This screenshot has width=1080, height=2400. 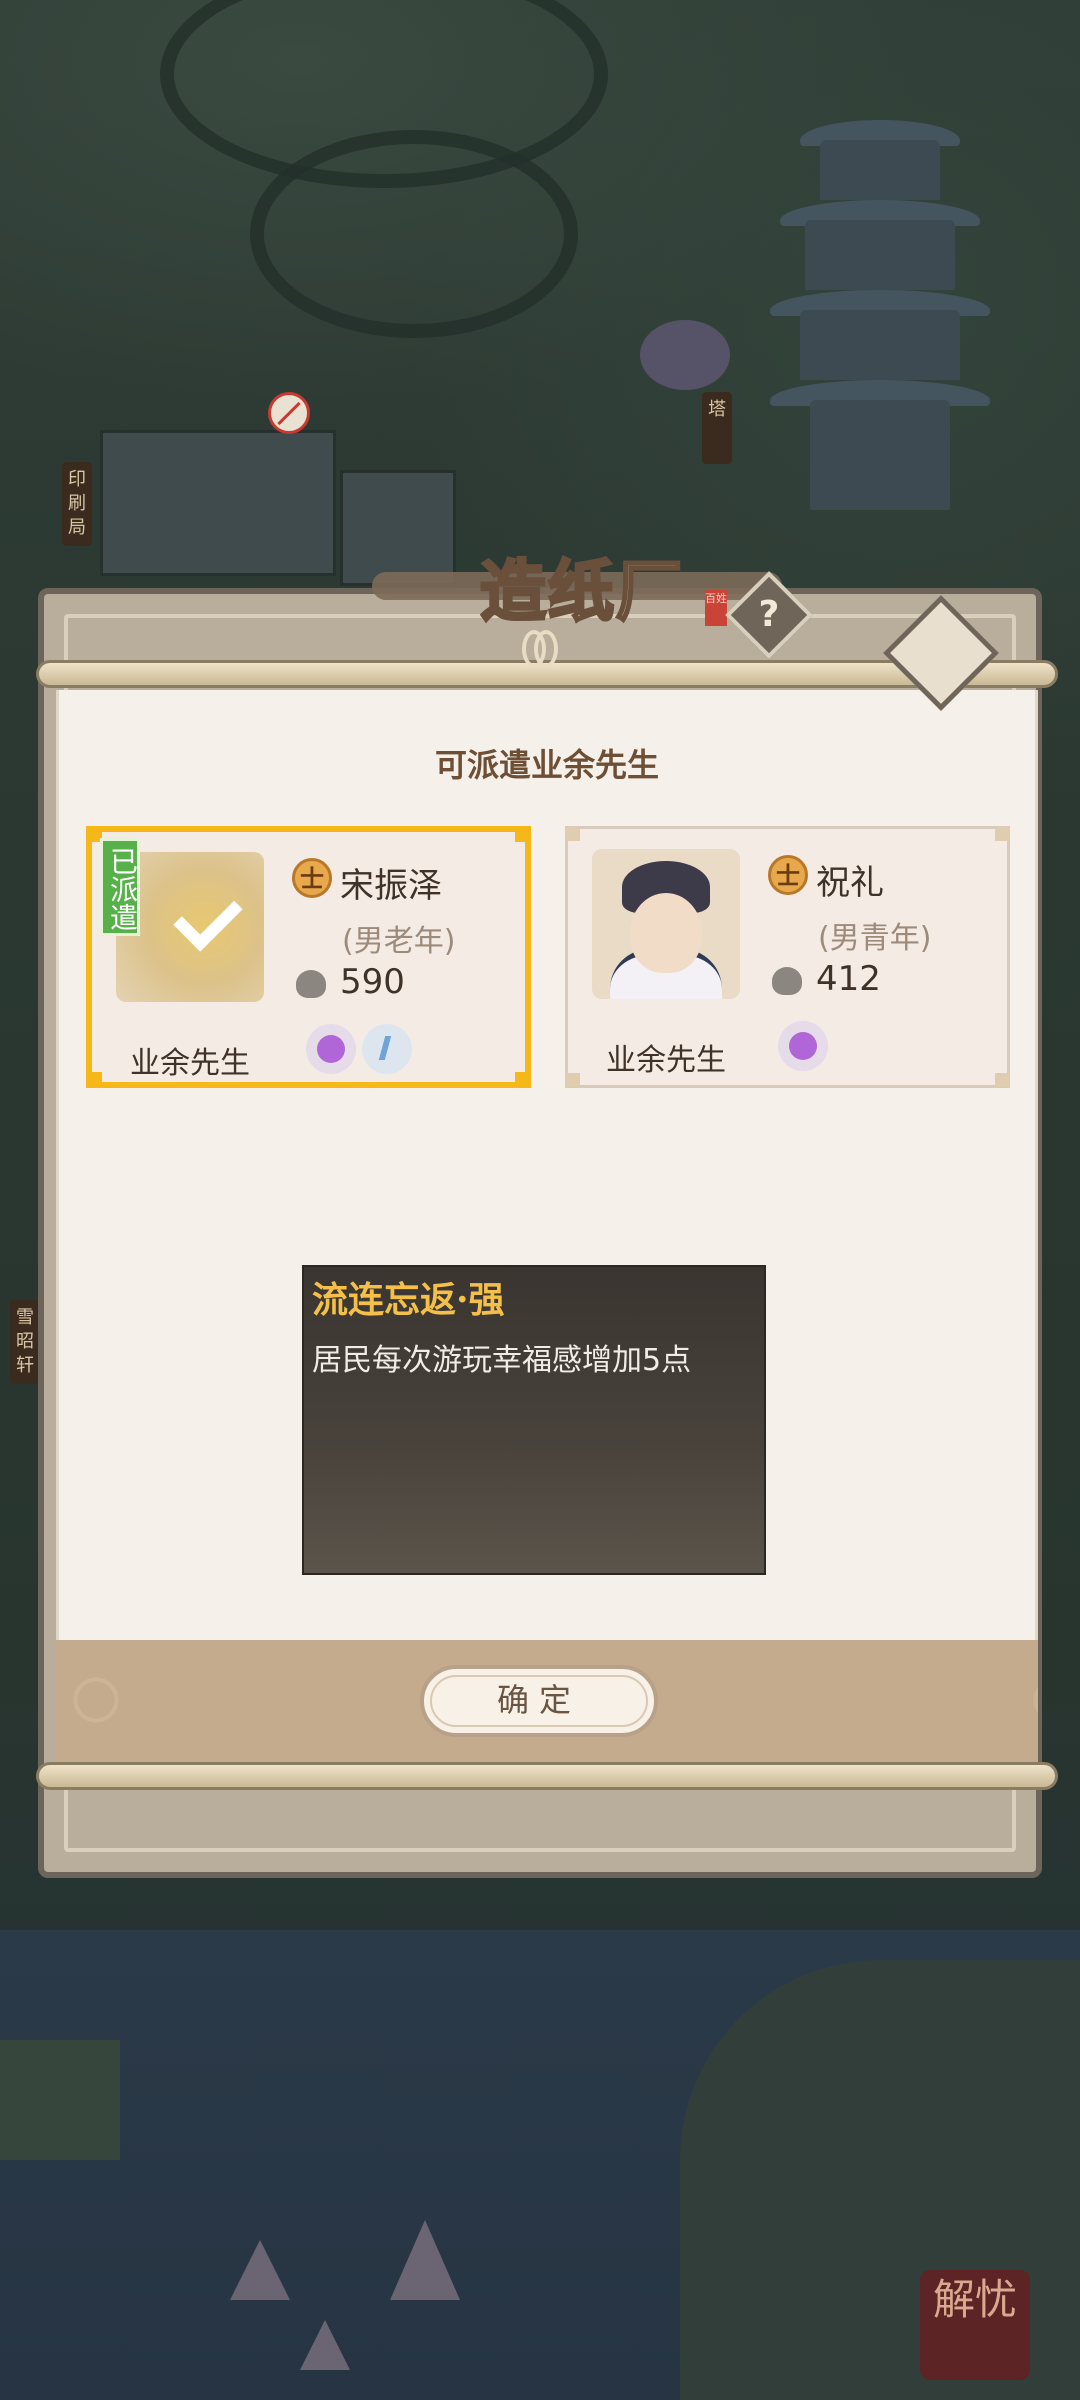 What do you see at coordinates (716, 608) in the screenshot?
I see `title-seal: 百姓` at bounding box center [716, 608].